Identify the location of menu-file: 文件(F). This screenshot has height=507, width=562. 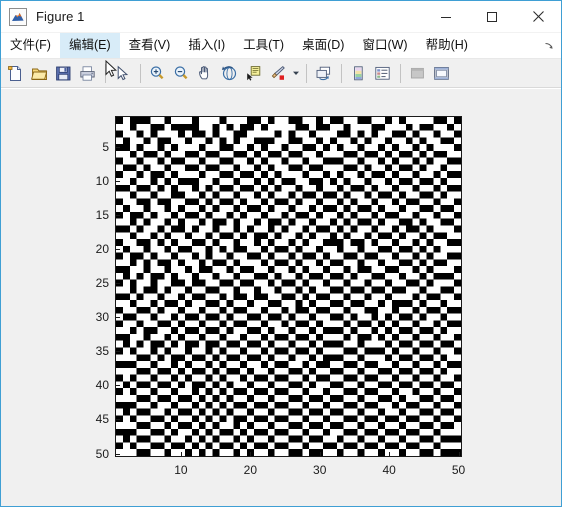
(30, 45).